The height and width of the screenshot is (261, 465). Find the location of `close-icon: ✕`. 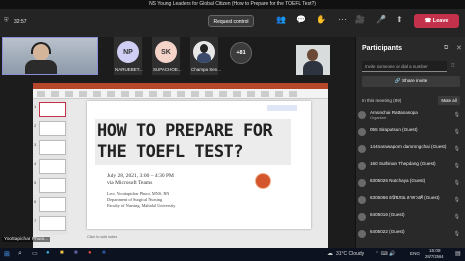

close-icon: ✕ is located at coordinates (459, 48).